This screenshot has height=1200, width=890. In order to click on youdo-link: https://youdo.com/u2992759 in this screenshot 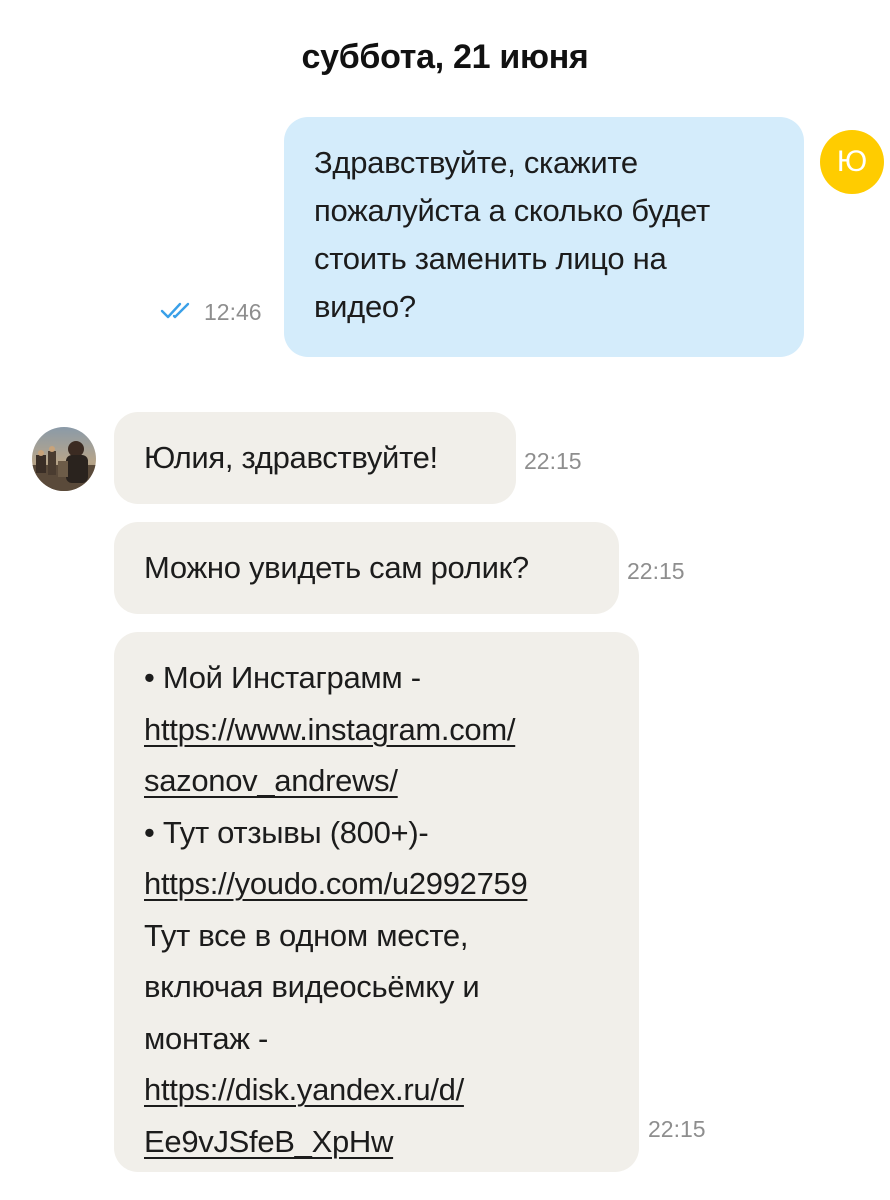, I will do `click(377, 884)`.